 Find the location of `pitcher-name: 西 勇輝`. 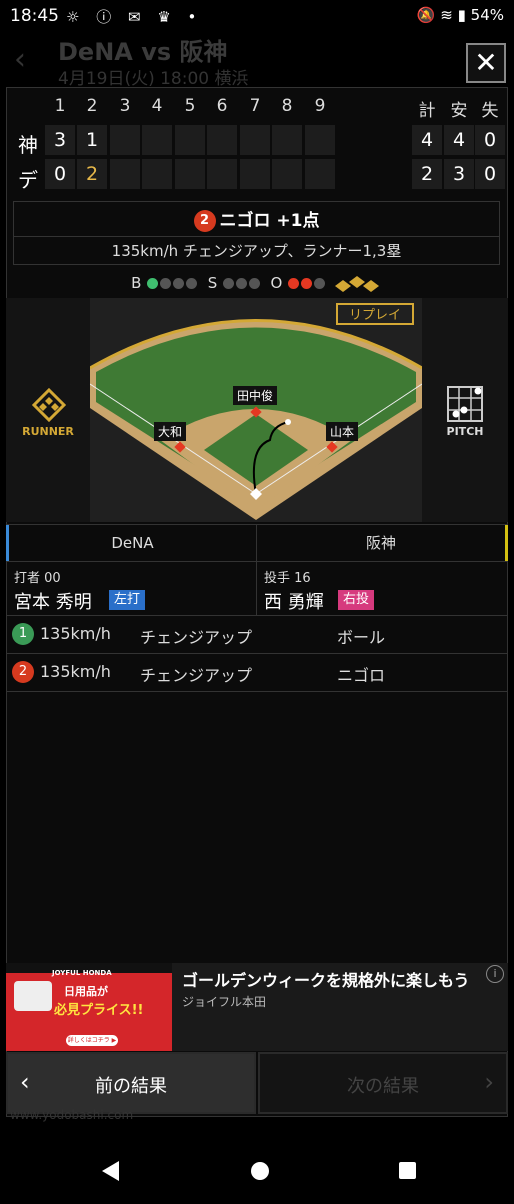

pitcher-name: 西 勇輝 is located at coordinates (294, 602).